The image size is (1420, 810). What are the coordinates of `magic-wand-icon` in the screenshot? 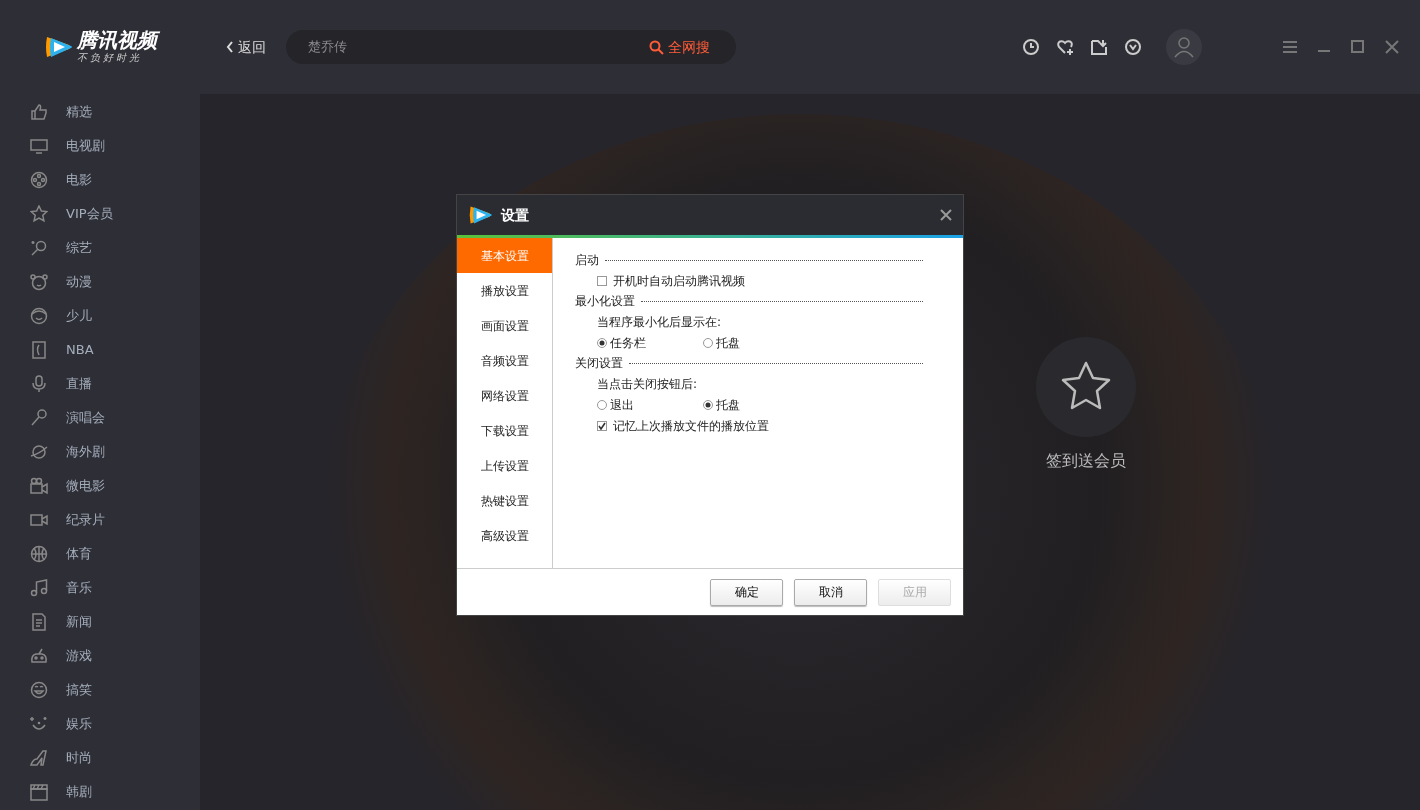 It's located at (39, 248).